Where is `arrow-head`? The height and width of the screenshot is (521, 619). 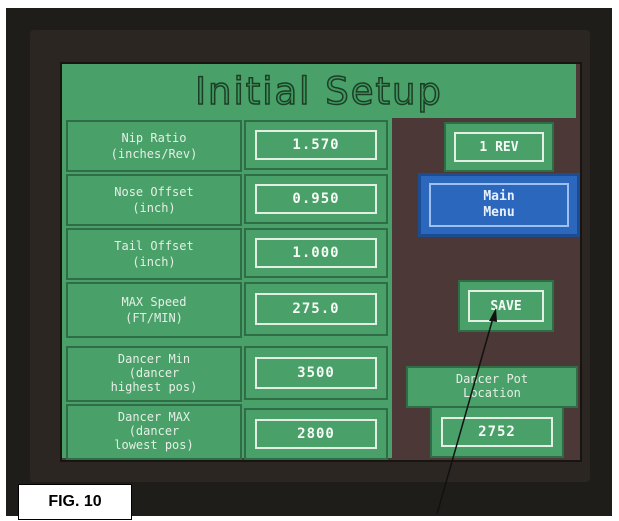 arrow-head is located at coordinates (493, 315).